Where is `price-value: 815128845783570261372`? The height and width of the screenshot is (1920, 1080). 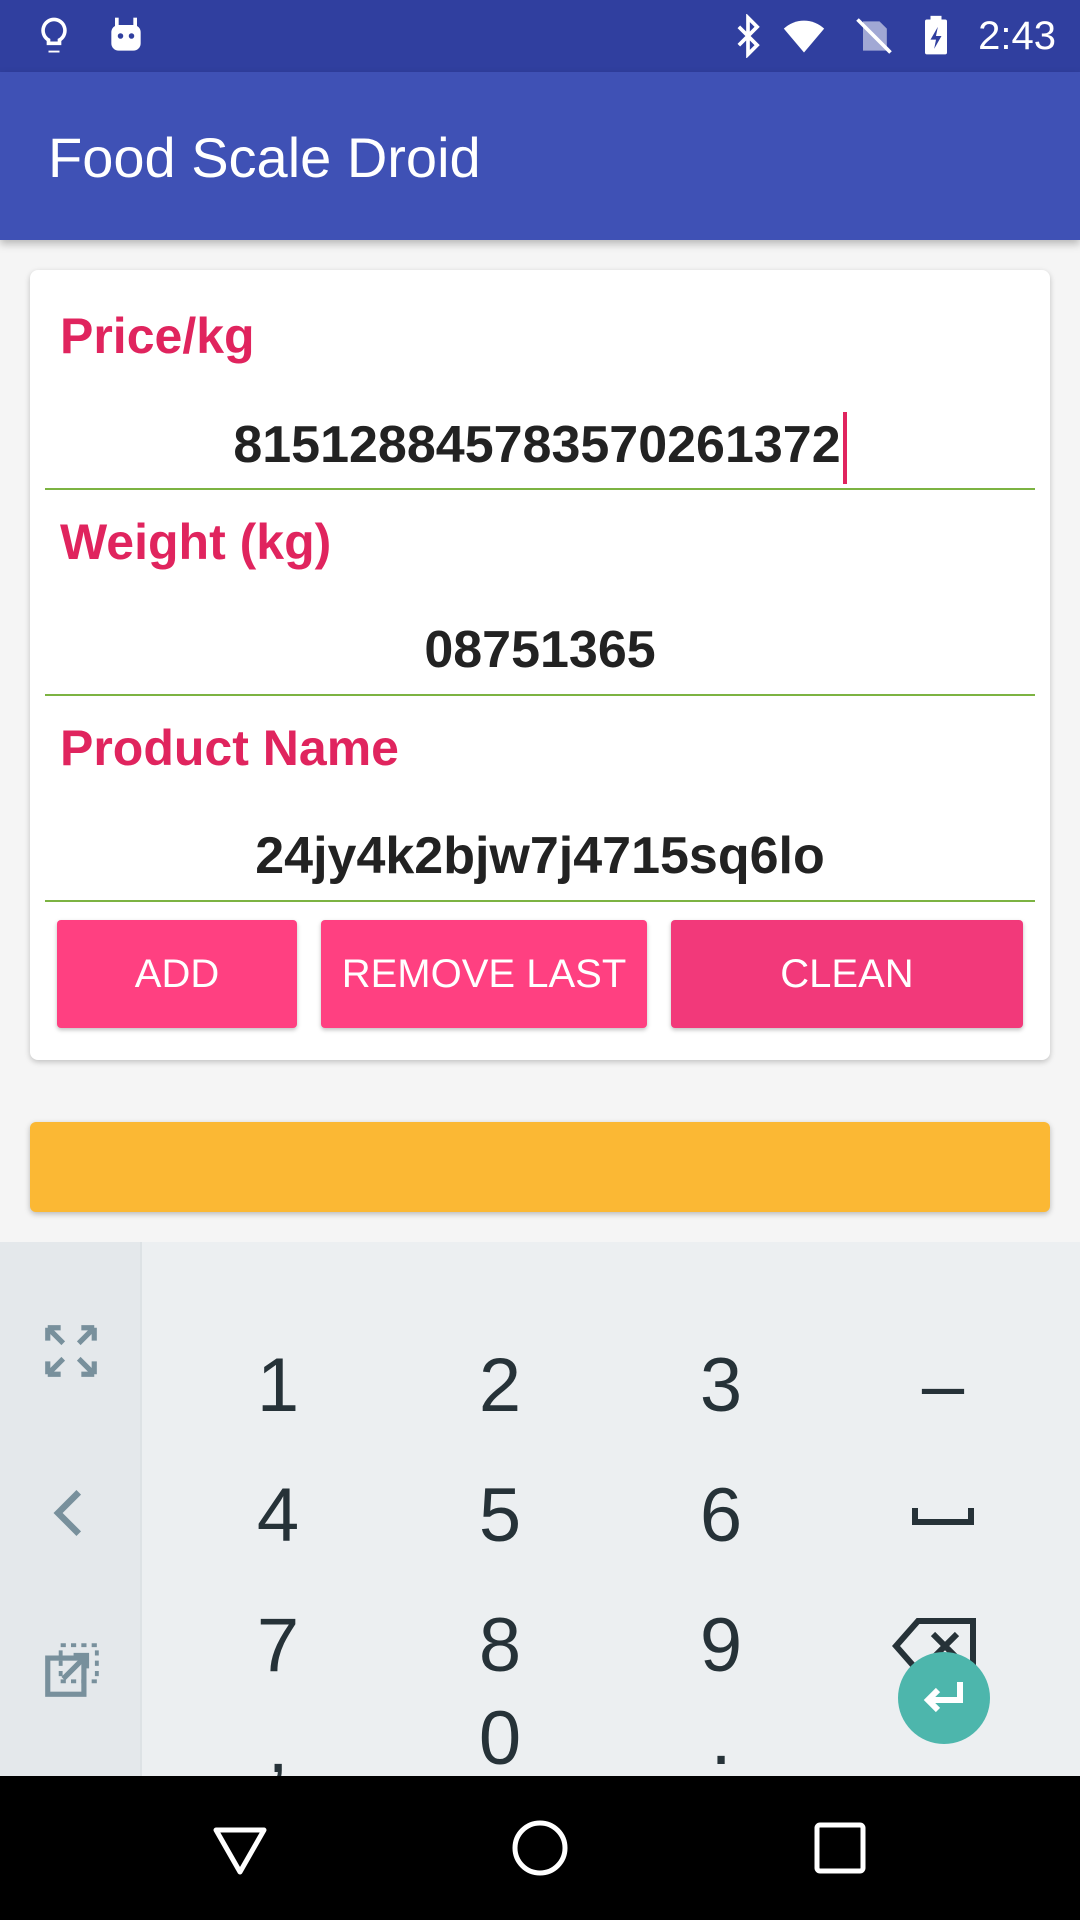 price-value: 815128845783570261372 is located at coordinates (537, 445).